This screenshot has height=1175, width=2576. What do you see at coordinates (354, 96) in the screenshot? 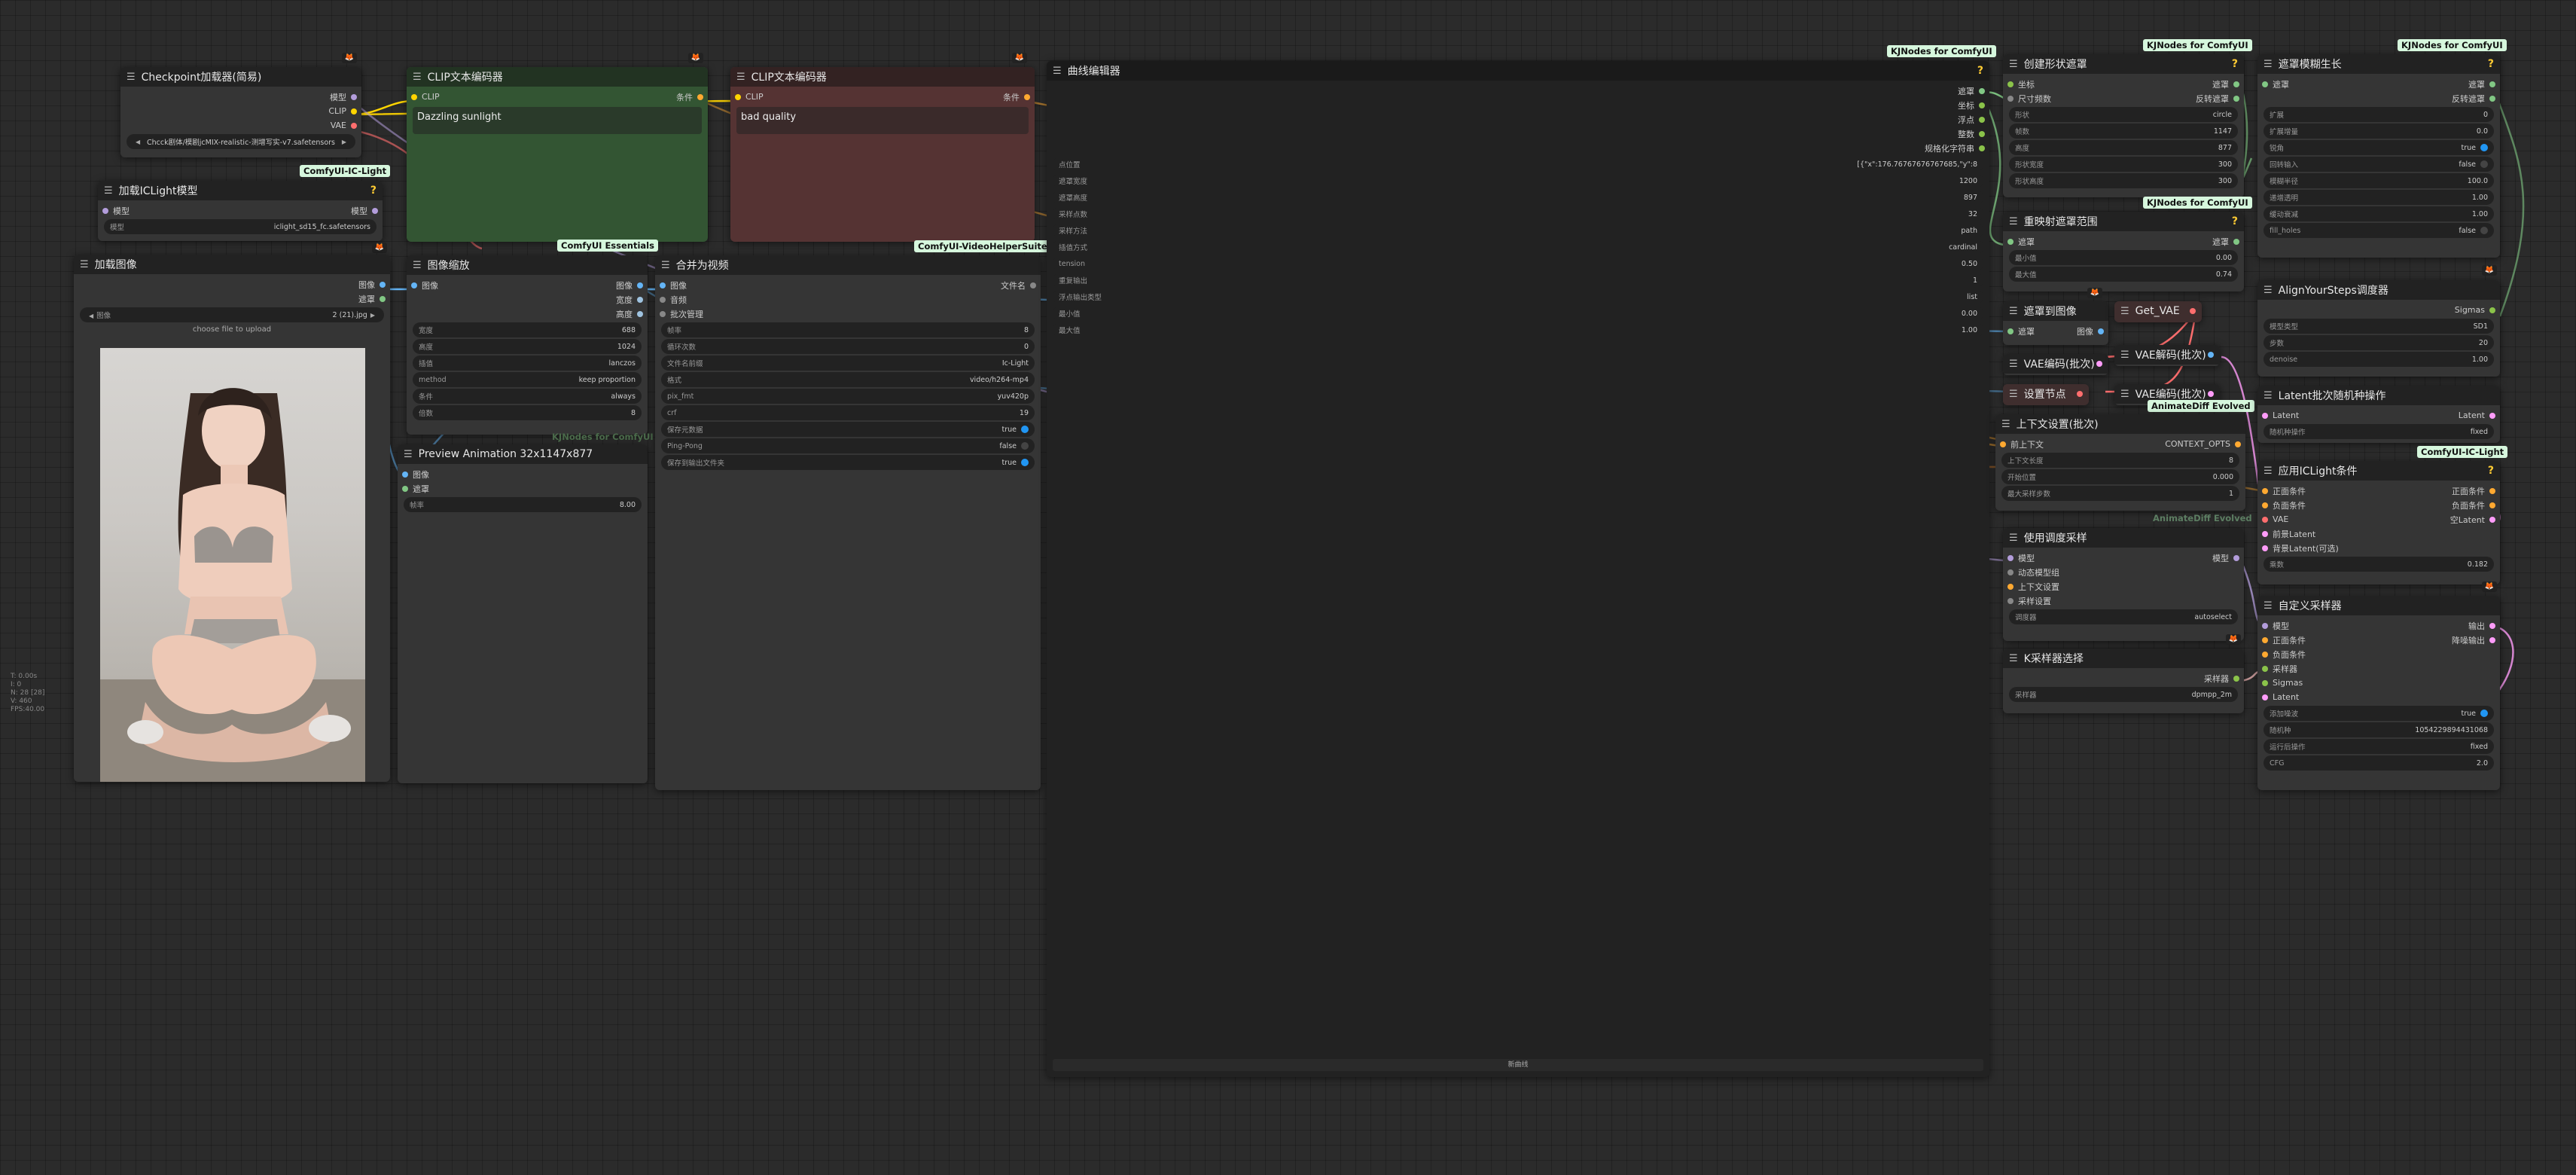
I see `output-slot-model` at bounding box center [354, 96].